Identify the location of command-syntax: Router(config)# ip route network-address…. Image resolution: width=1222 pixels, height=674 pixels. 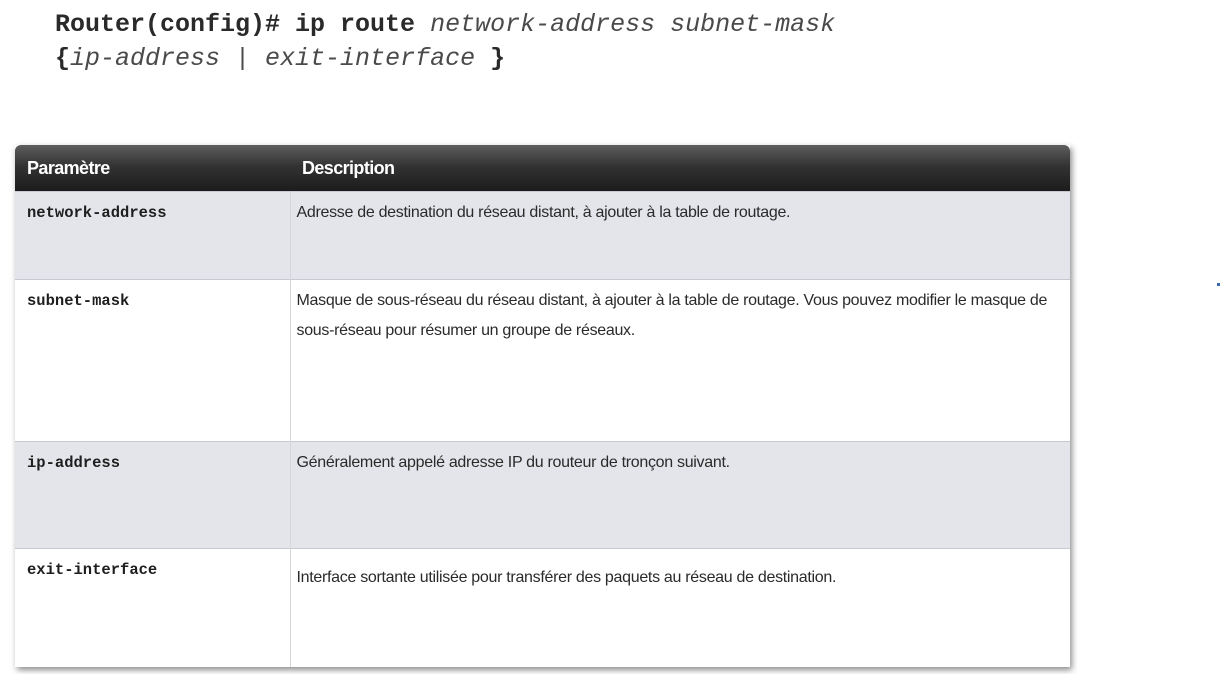
(445, 42).